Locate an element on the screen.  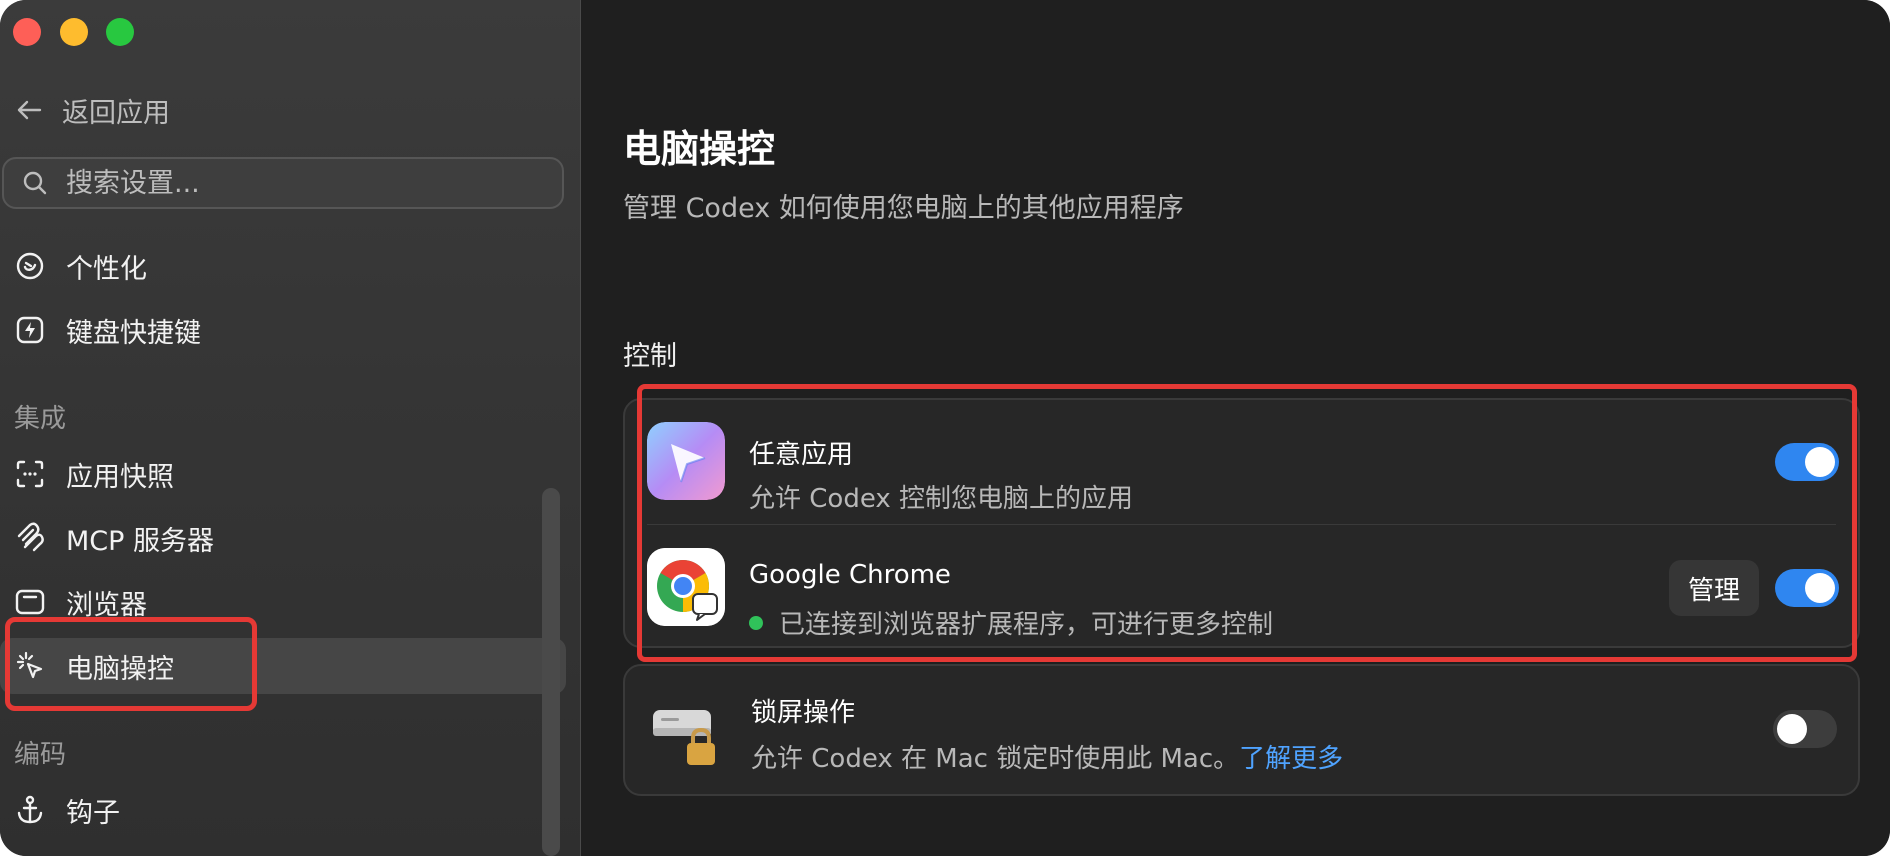
back-to-app-button: 返回应用 is located at coordinates (92, 110).